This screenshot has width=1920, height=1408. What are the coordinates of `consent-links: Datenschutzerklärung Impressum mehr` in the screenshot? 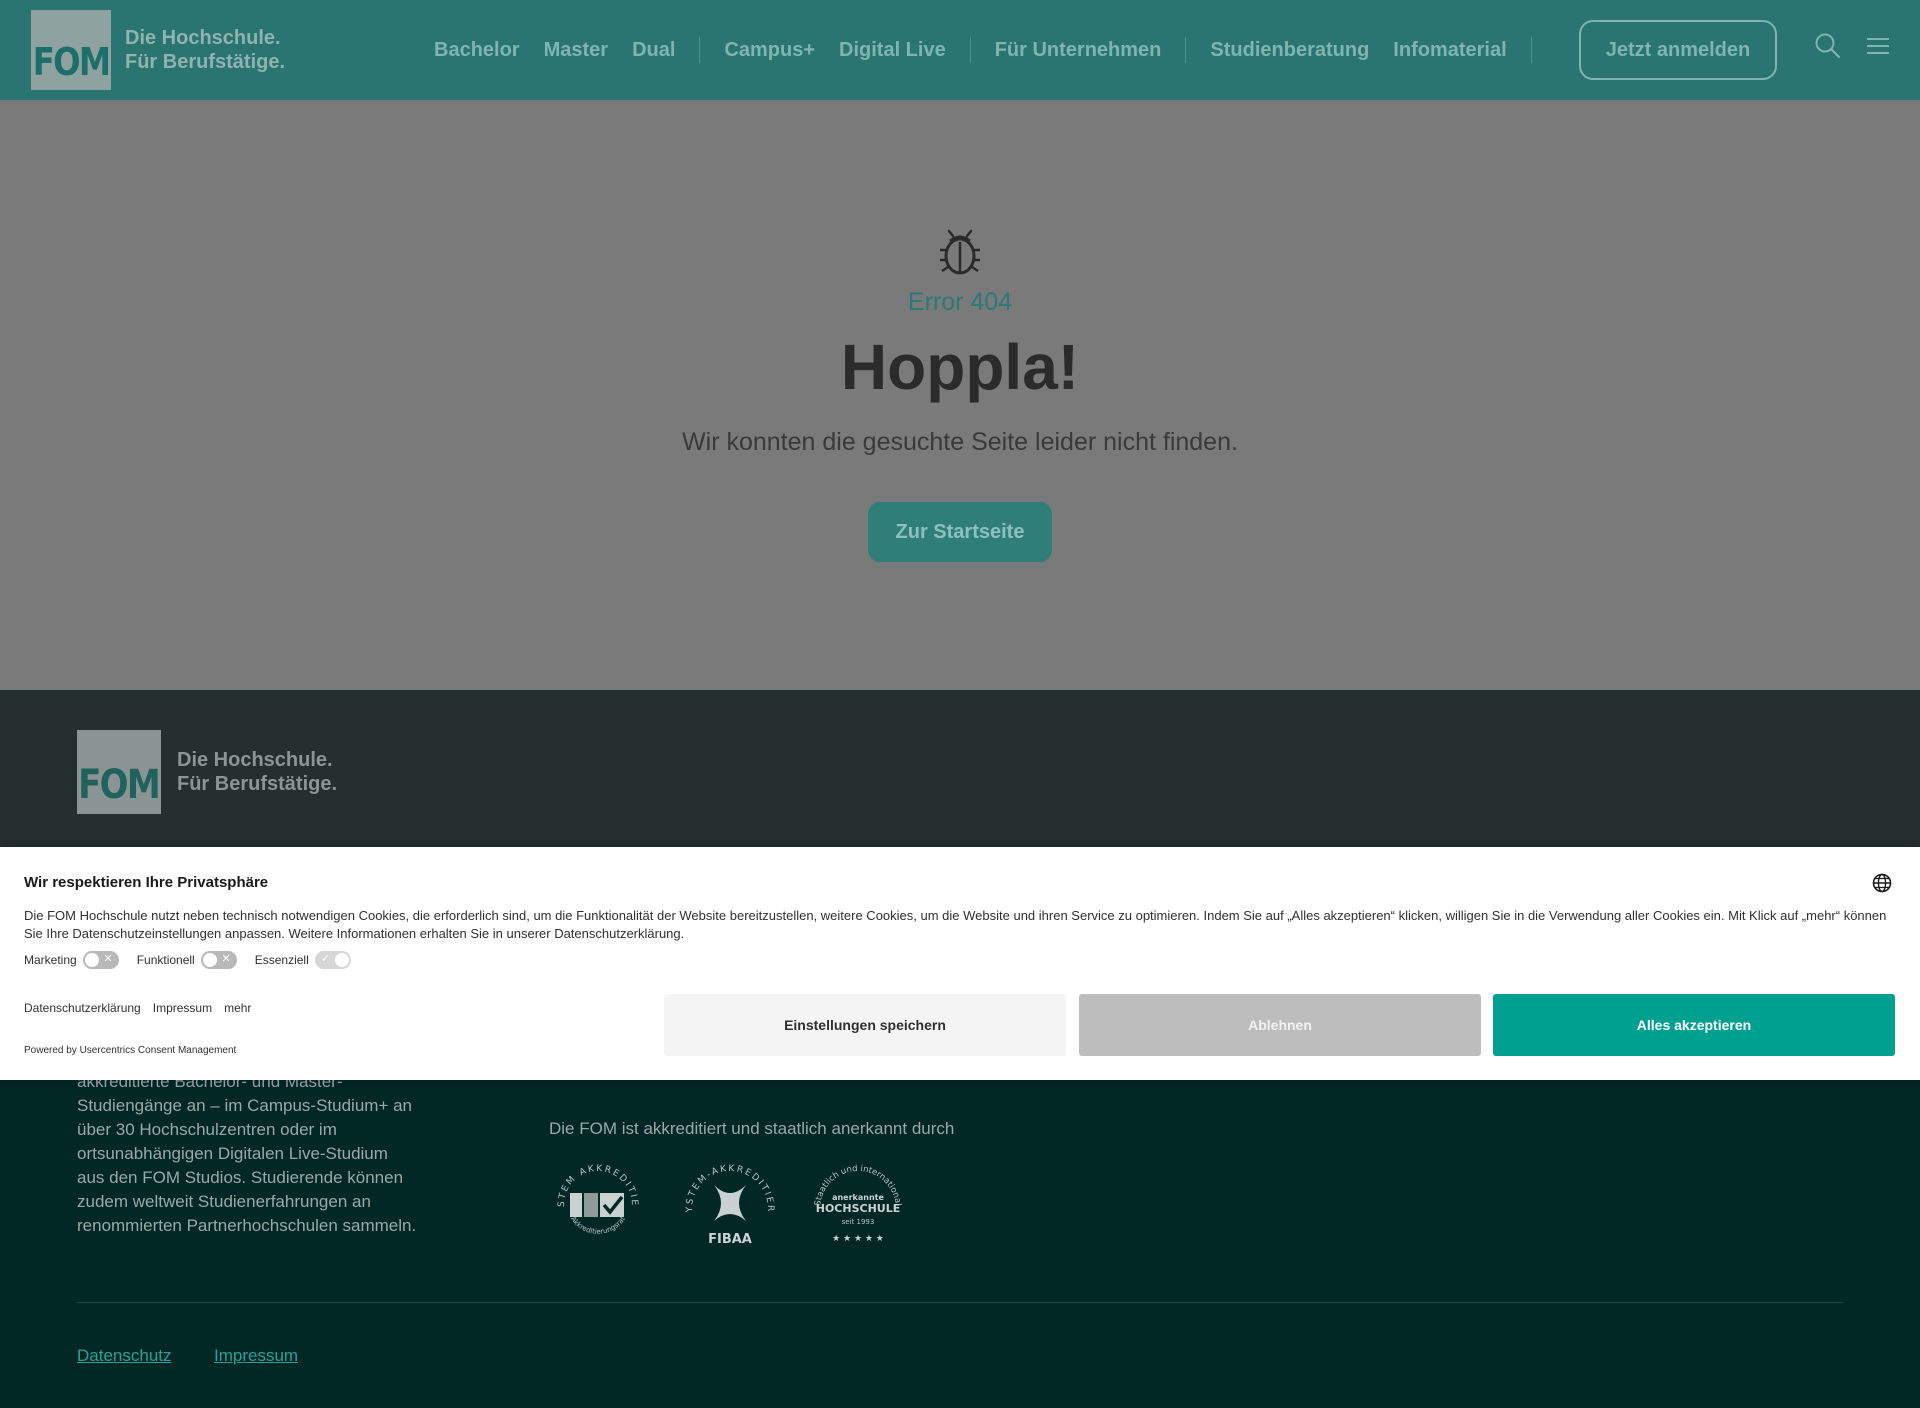 It's located at (143, 1008).